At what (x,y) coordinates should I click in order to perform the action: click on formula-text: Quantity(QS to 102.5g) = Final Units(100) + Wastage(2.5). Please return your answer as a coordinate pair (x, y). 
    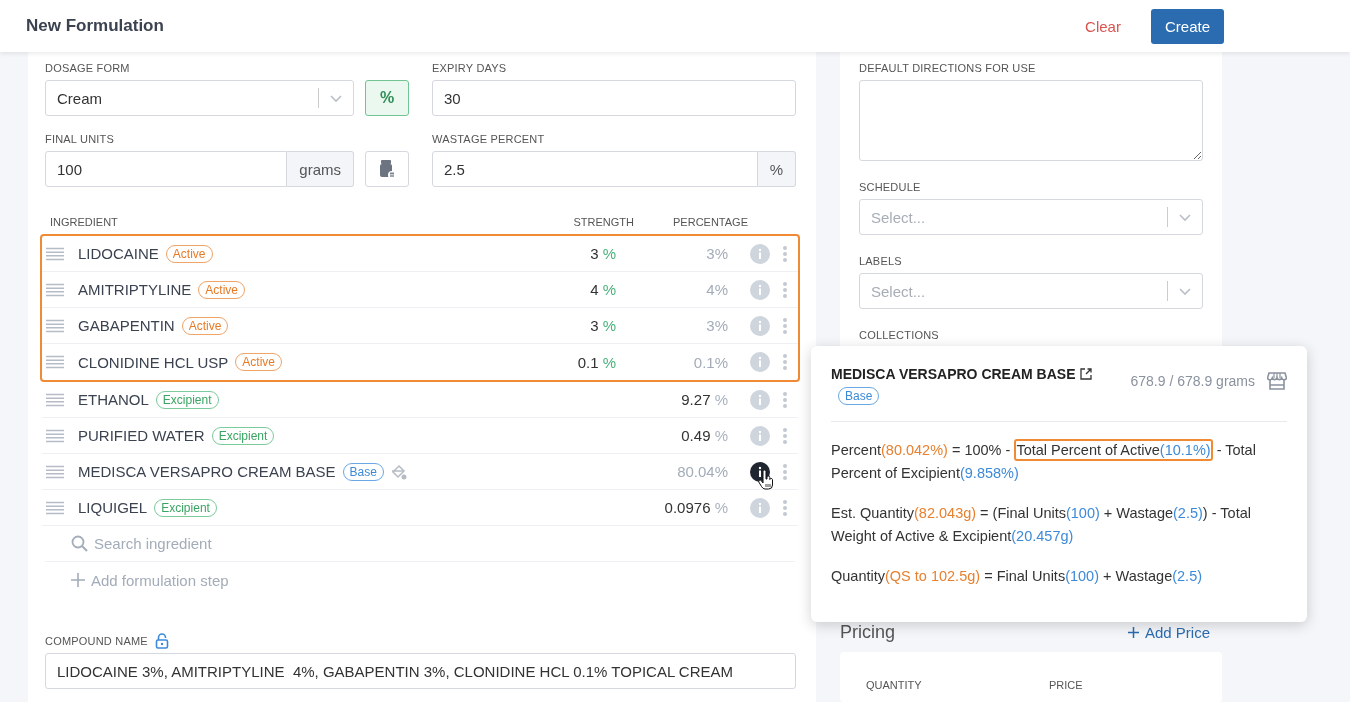
    Looking at the image, I should click on (1017, 576).